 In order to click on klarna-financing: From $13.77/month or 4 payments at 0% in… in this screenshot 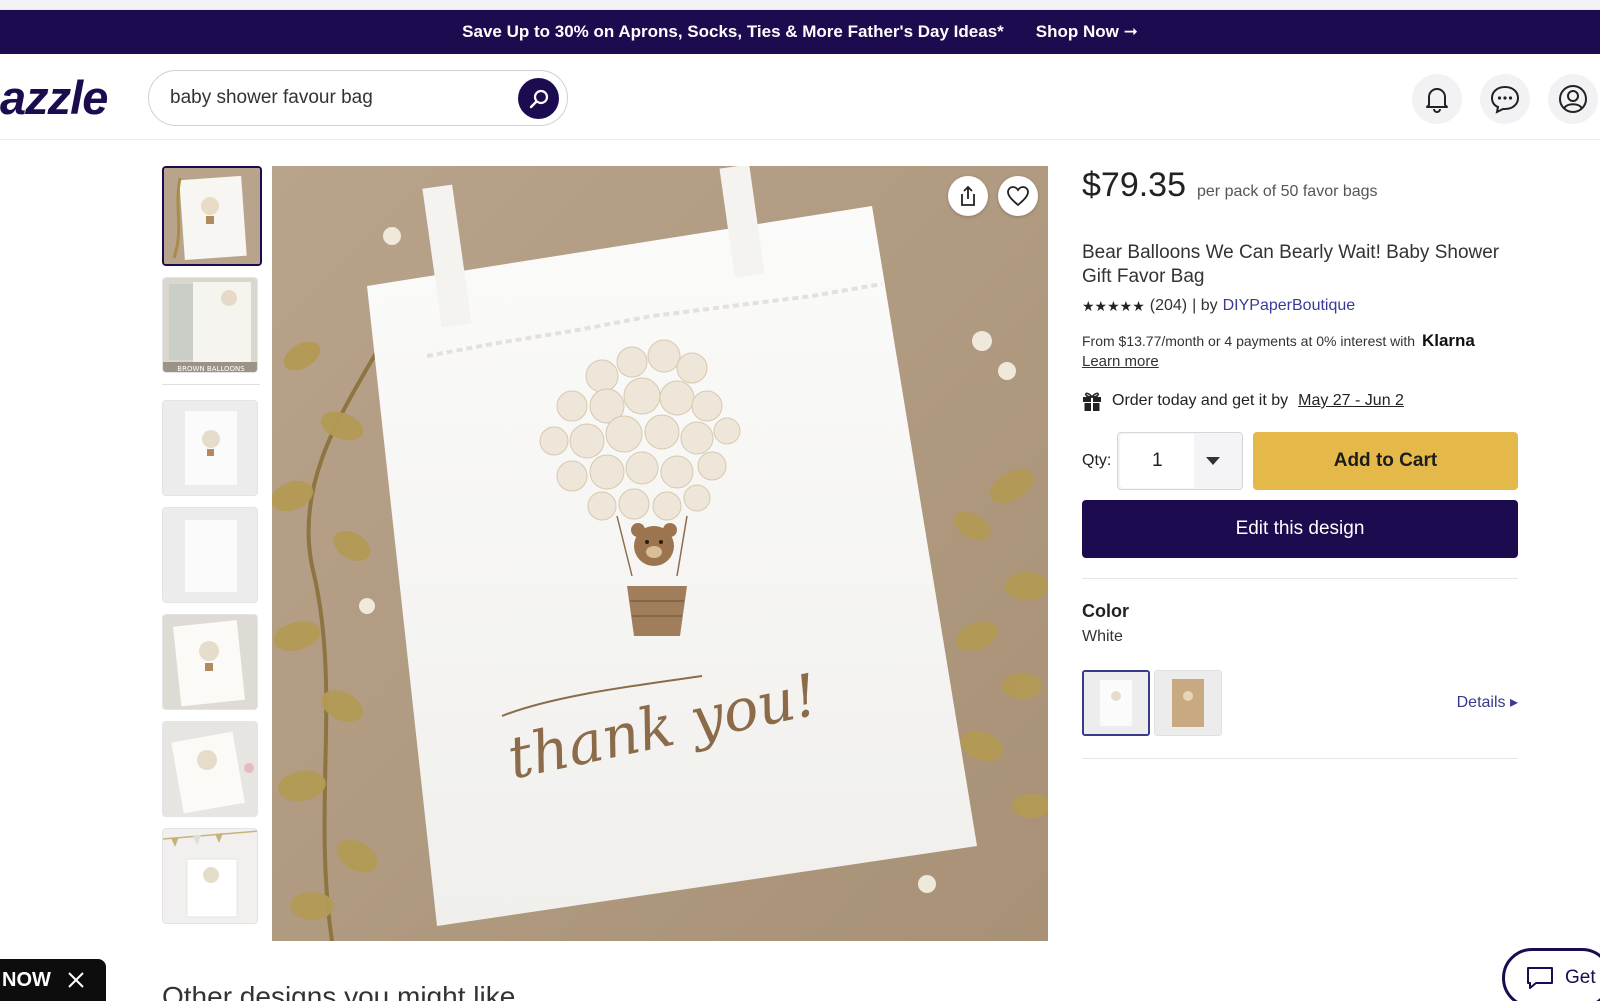, I will do `click(1300, 351)`.